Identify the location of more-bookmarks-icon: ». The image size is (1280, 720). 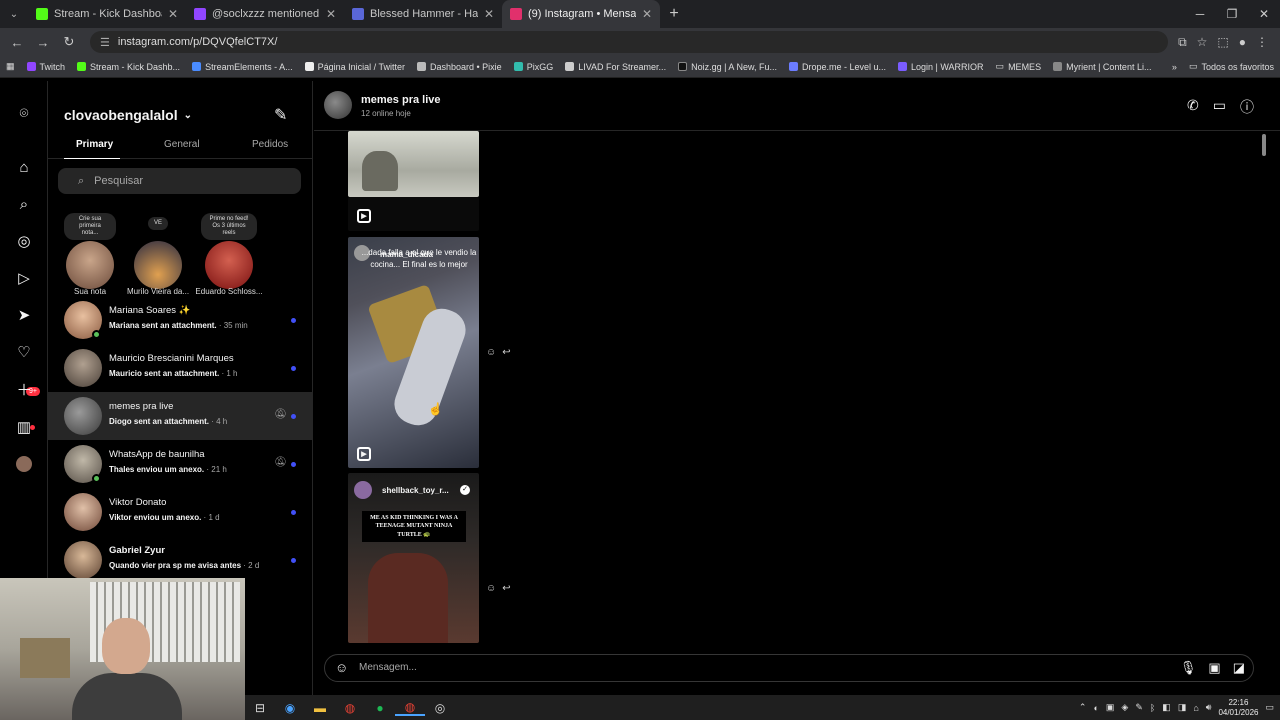
(1174, 67).